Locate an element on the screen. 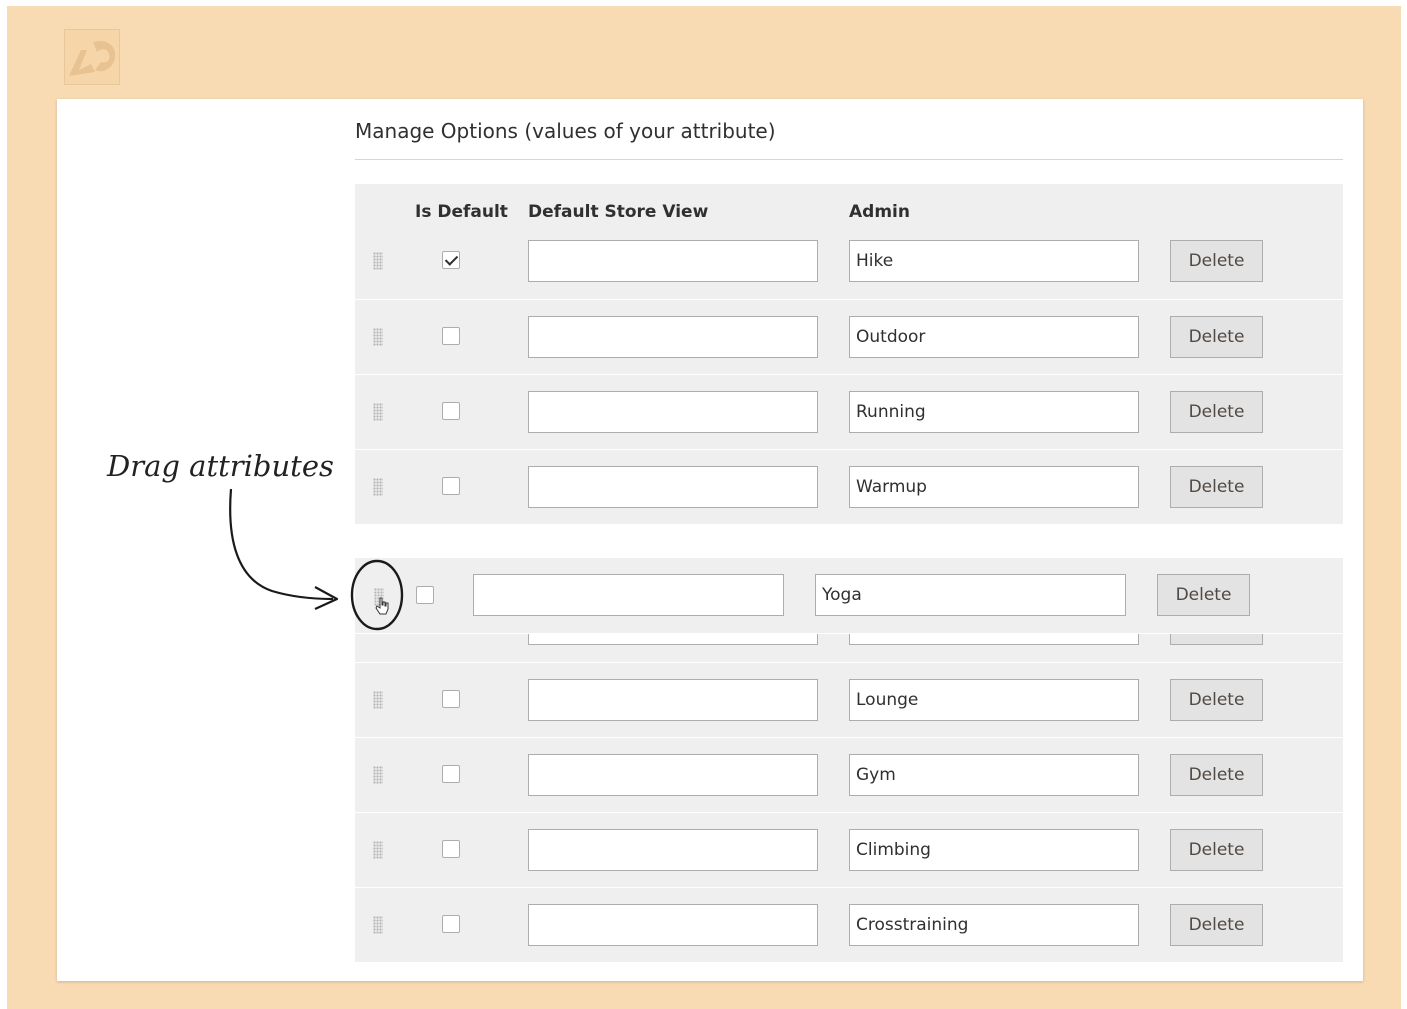  option-row: Outdoor Delete is located at coordinates (849, 336).